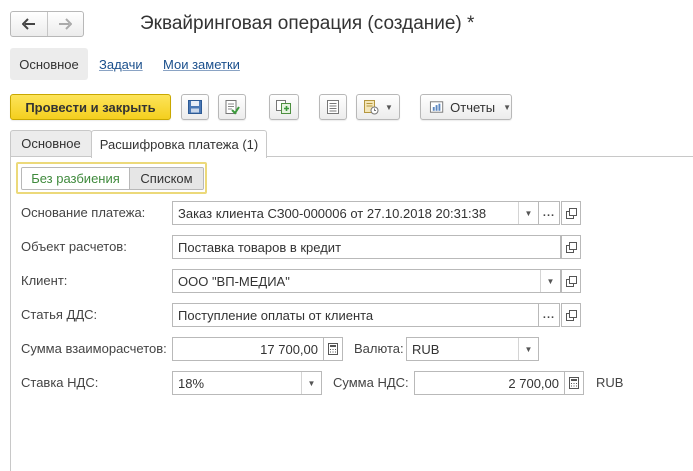 The height and width of the screenshot is (471, 693). I want to click on arrow-right-icon, so click(66, 24).